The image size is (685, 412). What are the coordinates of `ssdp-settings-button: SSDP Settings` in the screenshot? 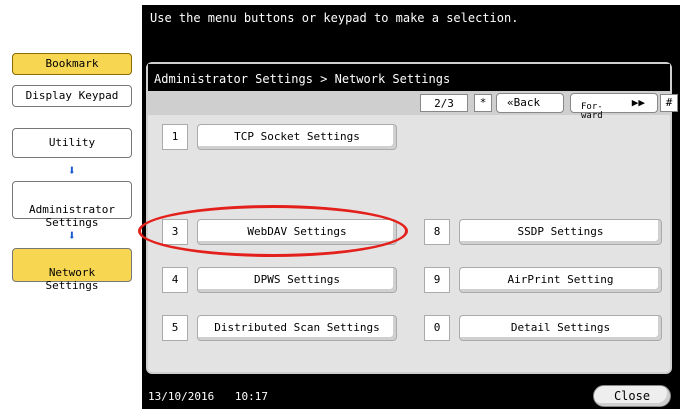 It's located at (560, 232).